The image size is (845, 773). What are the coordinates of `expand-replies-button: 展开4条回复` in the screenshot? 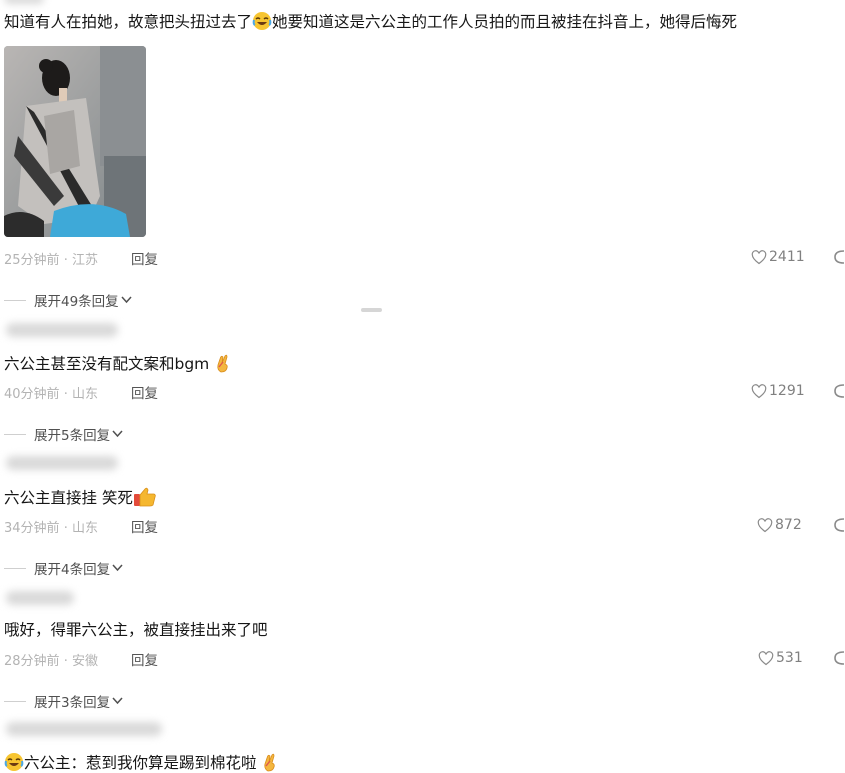 It's located at (63, 568).